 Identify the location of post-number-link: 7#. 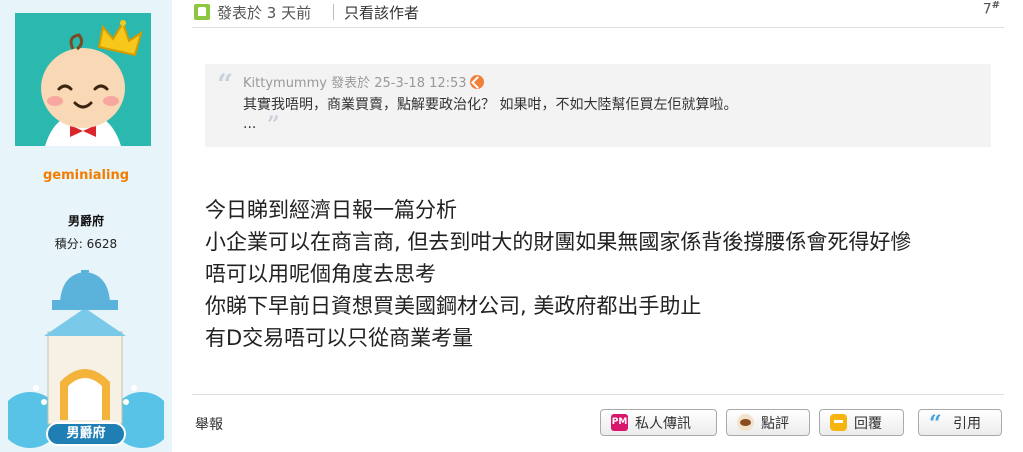
(991, 9).